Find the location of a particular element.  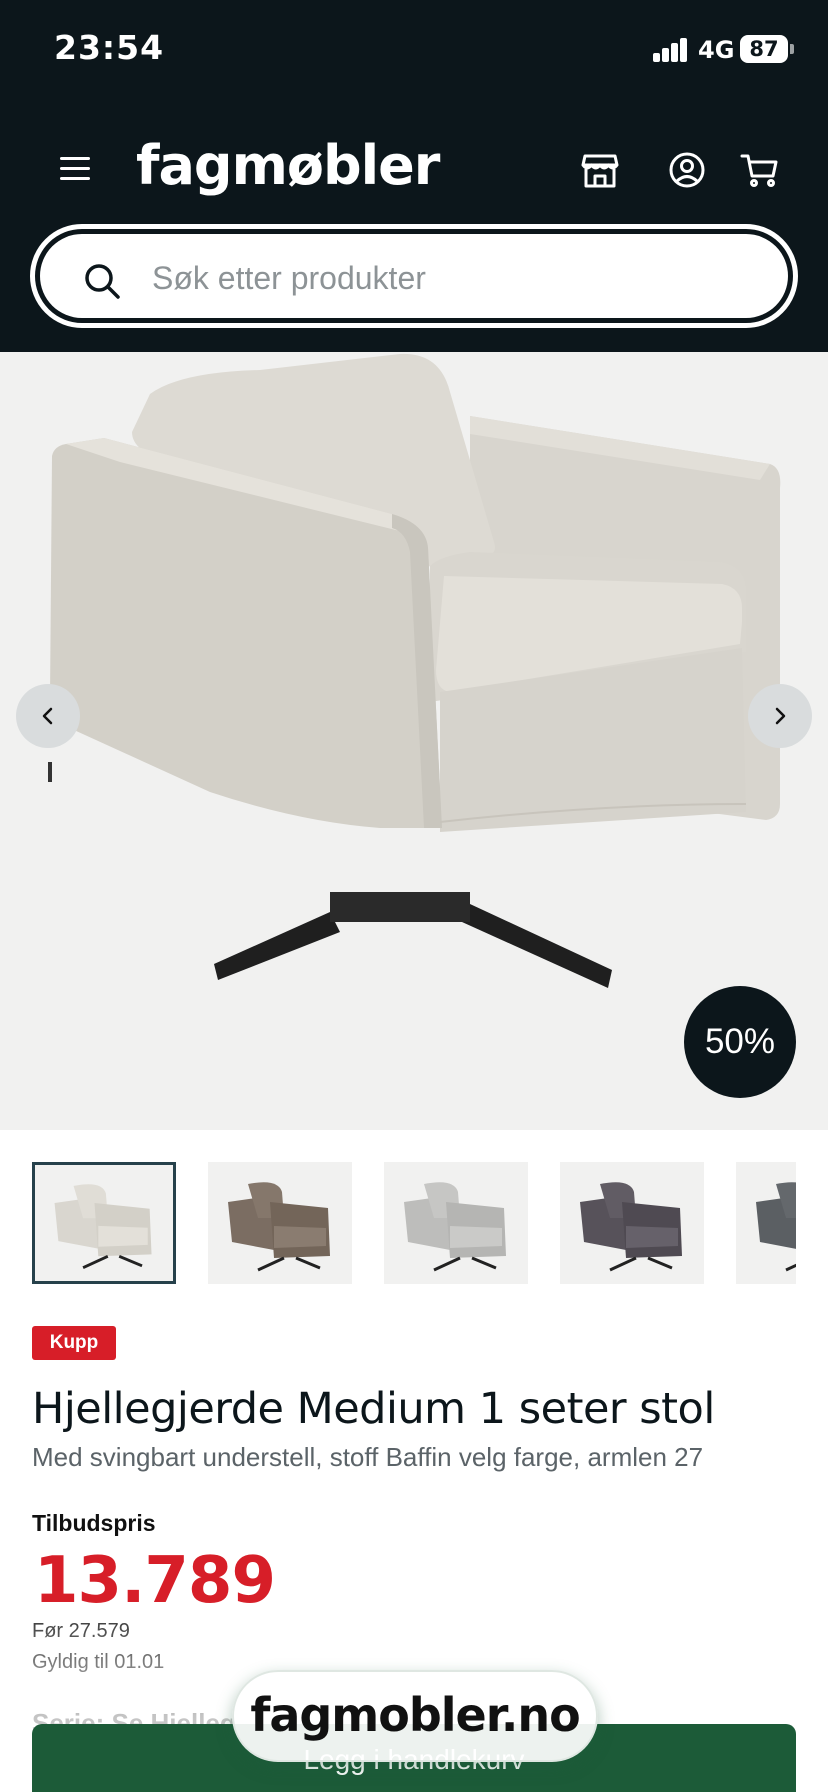

discount-badge: 50% is located at coordinates (740, 1042).